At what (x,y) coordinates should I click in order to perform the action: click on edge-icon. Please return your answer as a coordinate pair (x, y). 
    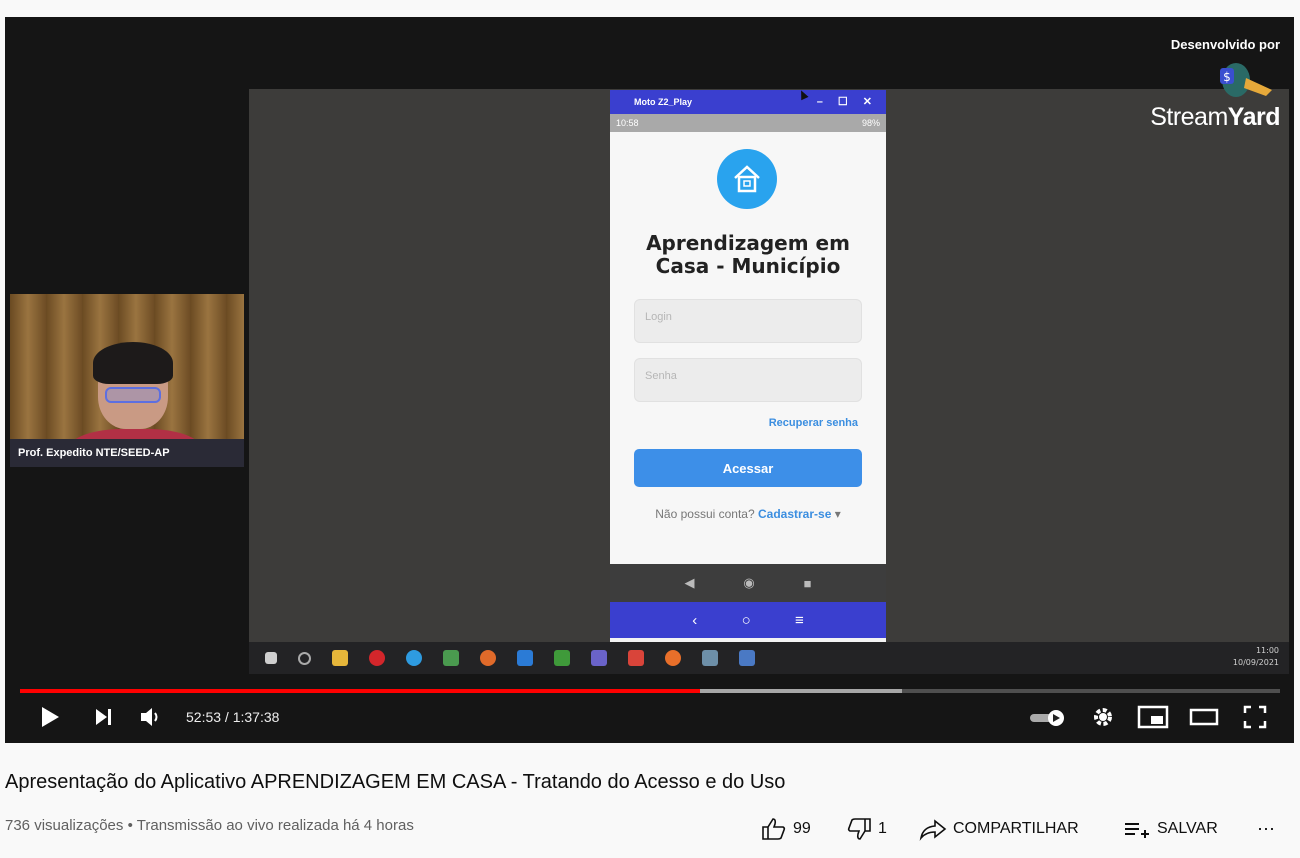
    Looking at the image, I should click on (414, 658).